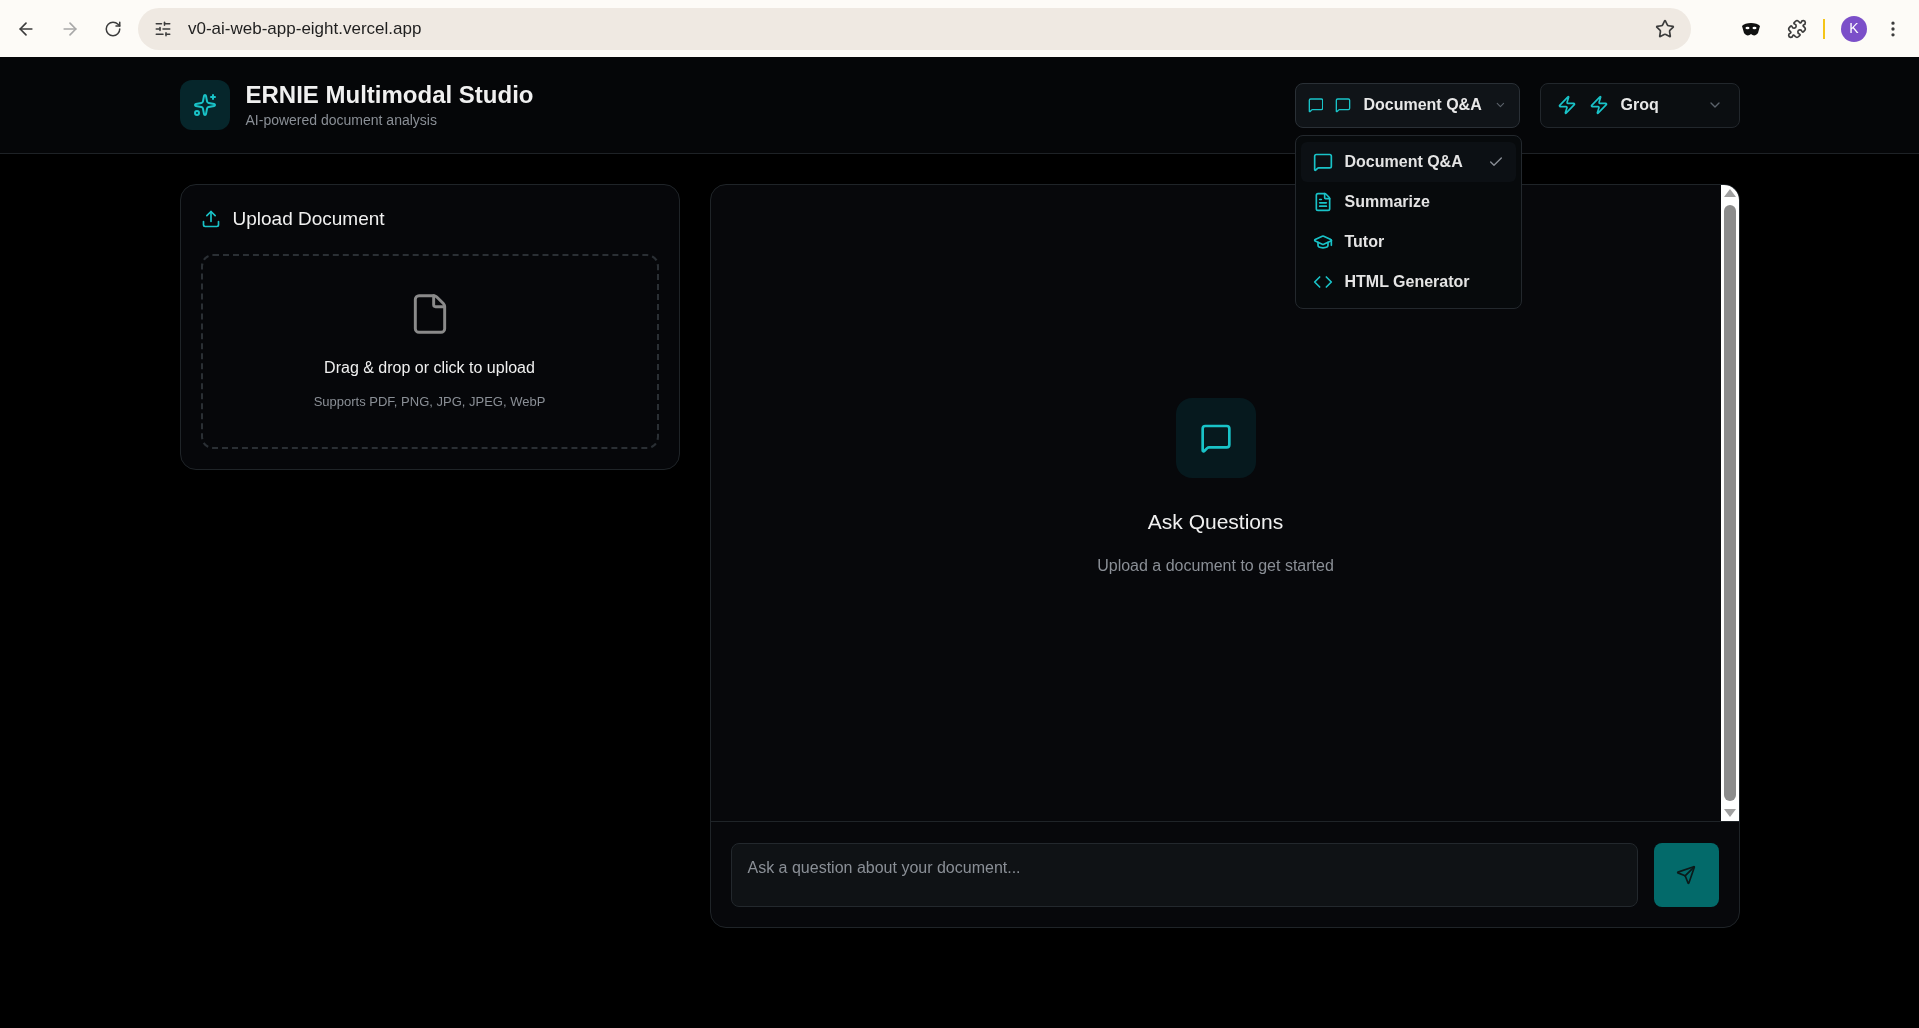  What do you see at coordinates (204, 105) in the screenshot?
I see `sparkles-icon` at bounding box center [204, 105].